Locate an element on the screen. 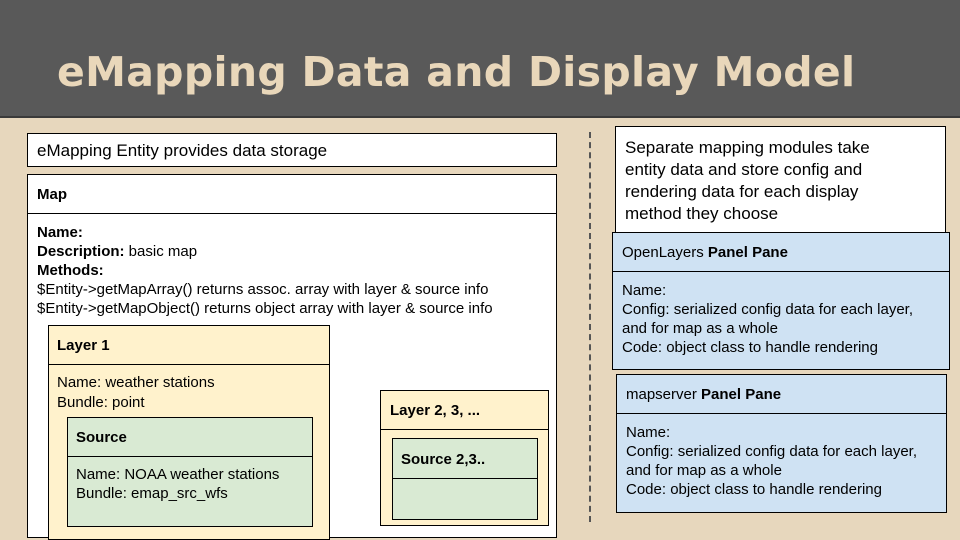  source-2-box: Source 2,3.. is located at coordinates (465, 479).